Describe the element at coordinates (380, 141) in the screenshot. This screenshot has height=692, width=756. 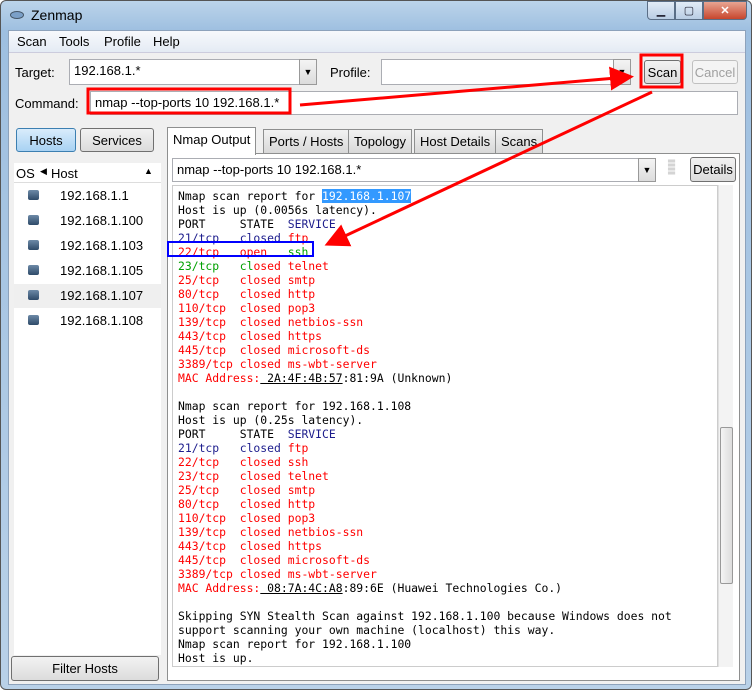
I see `tab-topology: Topology` at that location.